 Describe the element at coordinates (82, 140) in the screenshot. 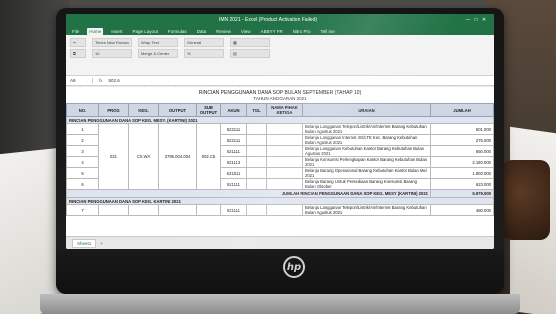

I see `cell-no: 2` at that location.